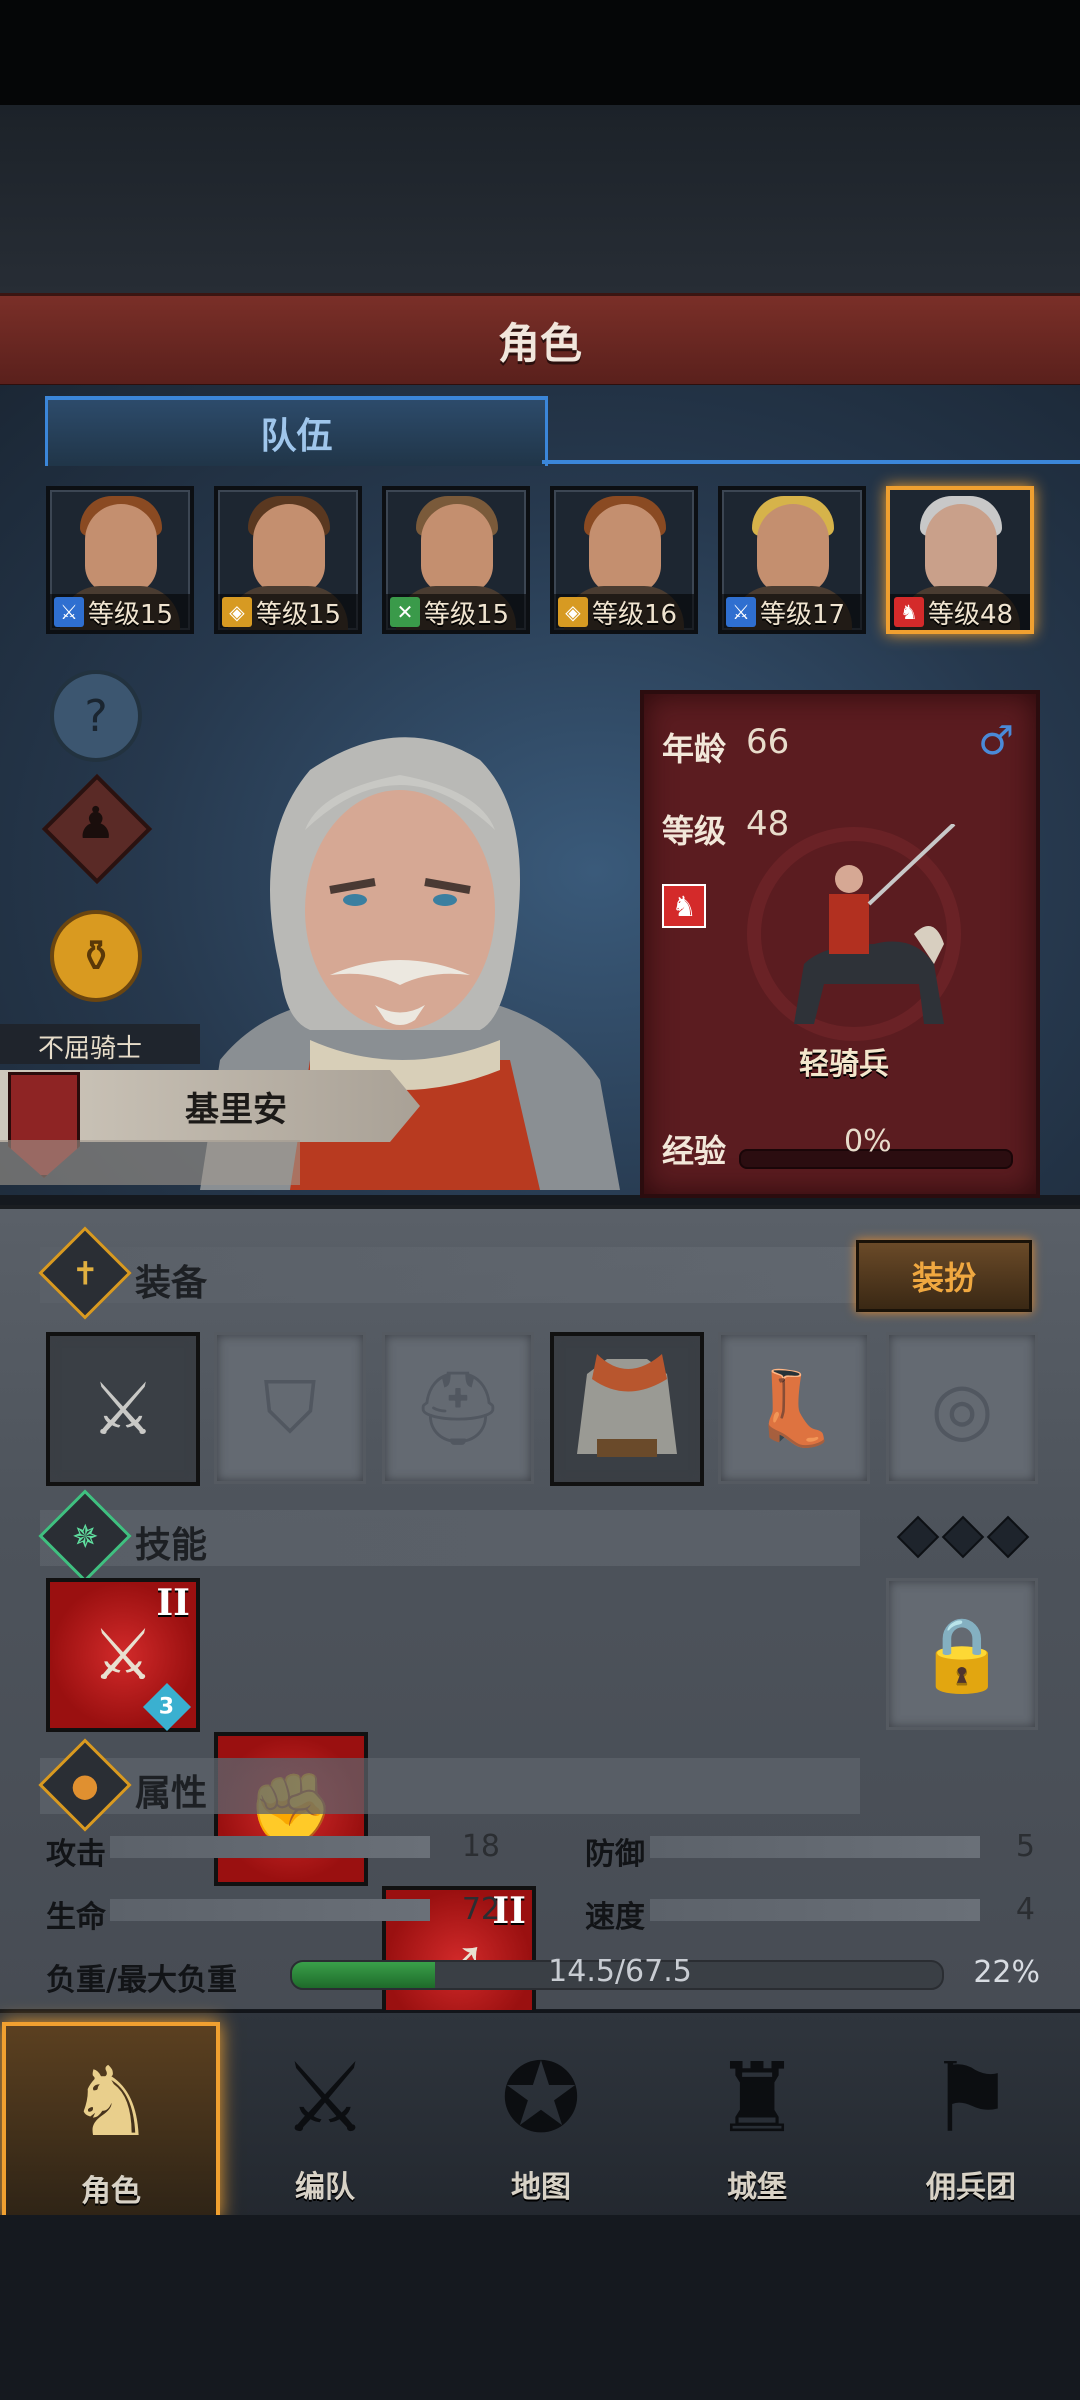 This screenshot has height=2400, width=1080. I want to click on status-bar-area, so click(540, 52).